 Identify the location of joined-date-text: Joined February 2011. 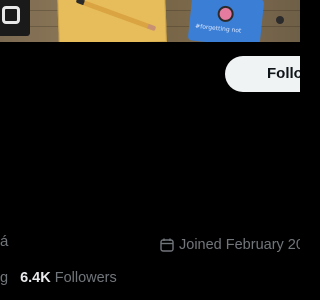
(239, 245).